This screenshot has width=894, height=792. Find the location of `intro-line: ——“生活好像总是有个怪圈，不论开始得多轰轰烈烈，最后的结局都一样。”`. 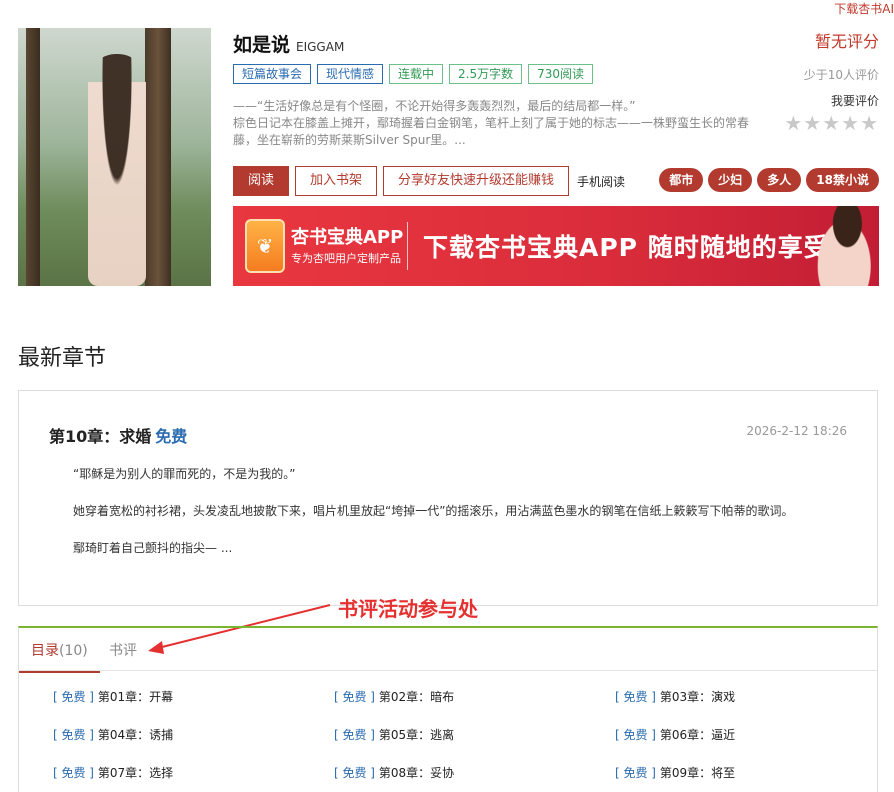

intro-line: ——“生活好像总是有个怪圈，不论开始得多轰轰烈烈，最后的结局都一样。” is located at coordinates (434, 106).